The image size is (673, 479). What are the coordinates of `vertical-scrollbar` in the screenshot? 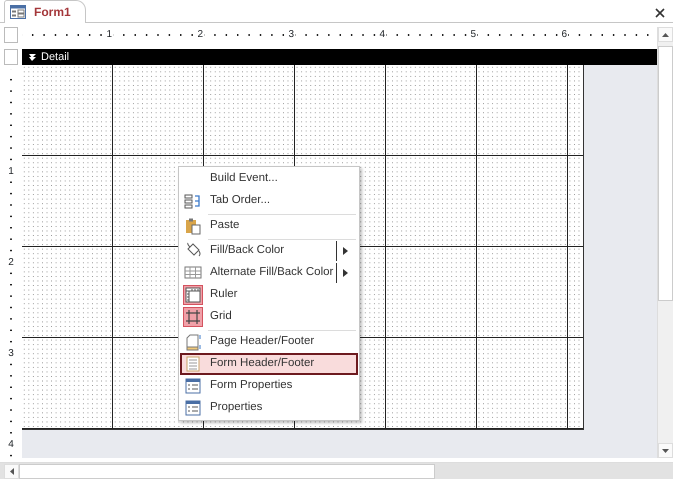 It's located at (665, 251).